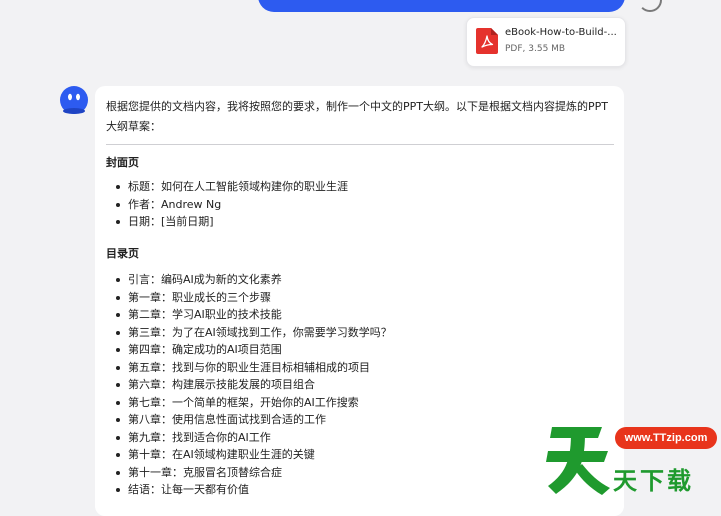 Image resolution: width=721 pixels, height=516 pixels. I want to click on list-item: 第十一章：克服冒名顶替综合症, so click(253, 473).